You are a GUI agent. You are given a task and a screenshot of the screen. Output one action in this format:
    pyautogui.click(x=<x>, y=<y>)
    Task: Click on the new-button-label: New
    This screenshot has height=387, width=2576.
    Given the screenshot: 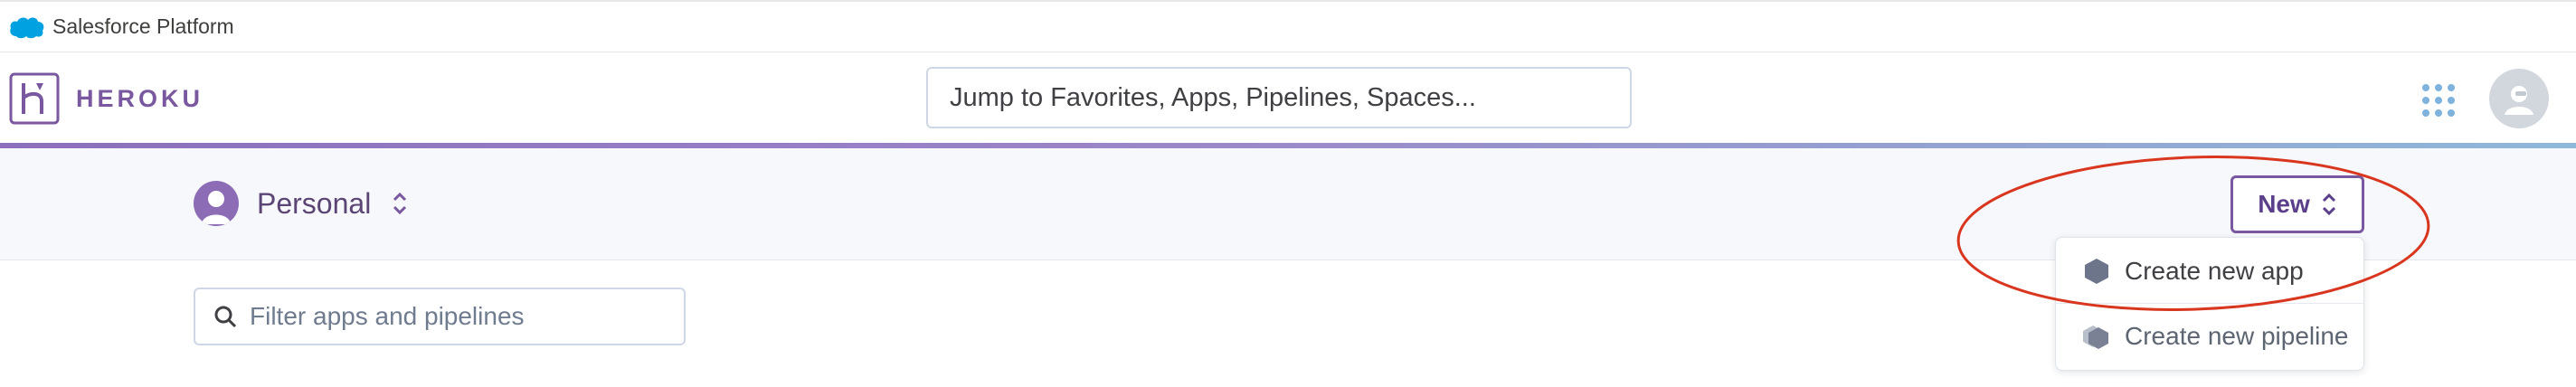 What is the action you would take?
    pyautogui.click(x=2284, y=204)
    